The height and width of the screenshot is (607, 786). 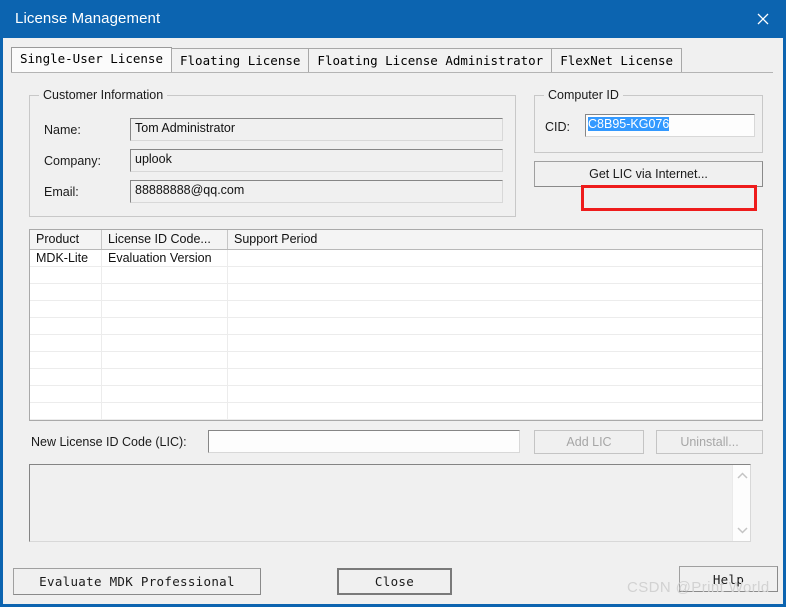 What do you see at coordinates (430, 60) in the screenshot?
I see `tab-floating-license-administrator: Floating License Administrator` at bounding box center [430, 60].